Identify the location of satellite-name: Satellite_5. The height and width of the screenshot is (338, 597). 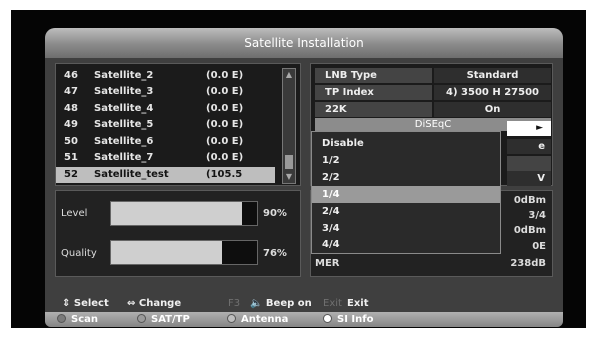
(124, 124).